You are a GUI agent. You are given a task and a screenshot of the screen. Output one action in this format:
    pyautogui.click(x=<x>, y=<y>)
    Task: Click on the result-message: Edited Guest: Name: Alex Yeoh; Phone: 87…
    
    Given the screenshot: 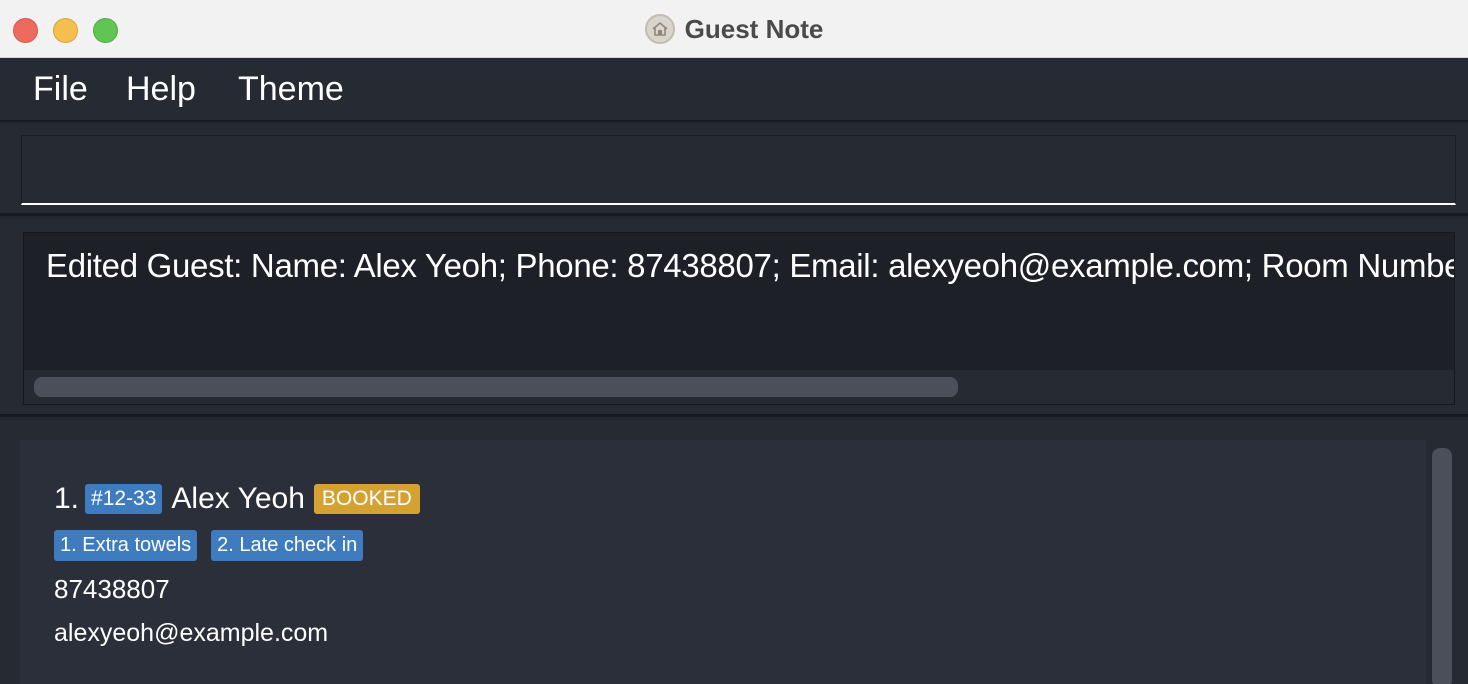 What is the action you would take?
    pyautogui.click(x=750, y=265)
    